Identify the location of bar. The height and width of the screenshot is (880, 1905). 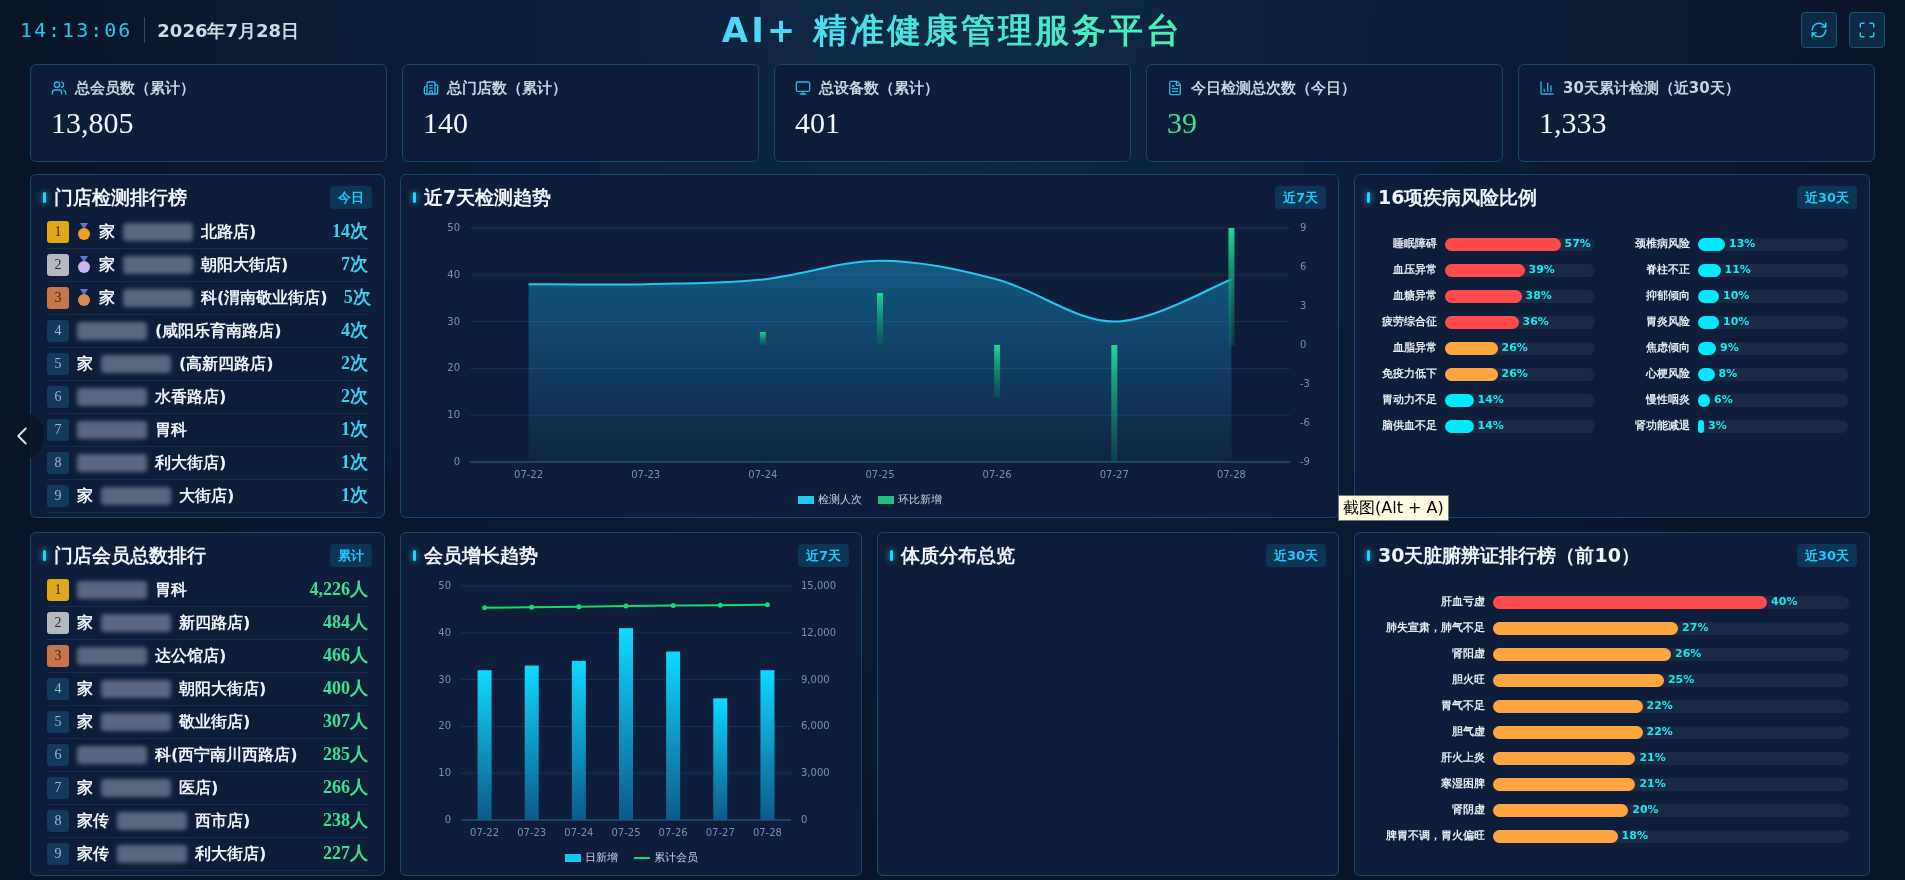
(996, 370).